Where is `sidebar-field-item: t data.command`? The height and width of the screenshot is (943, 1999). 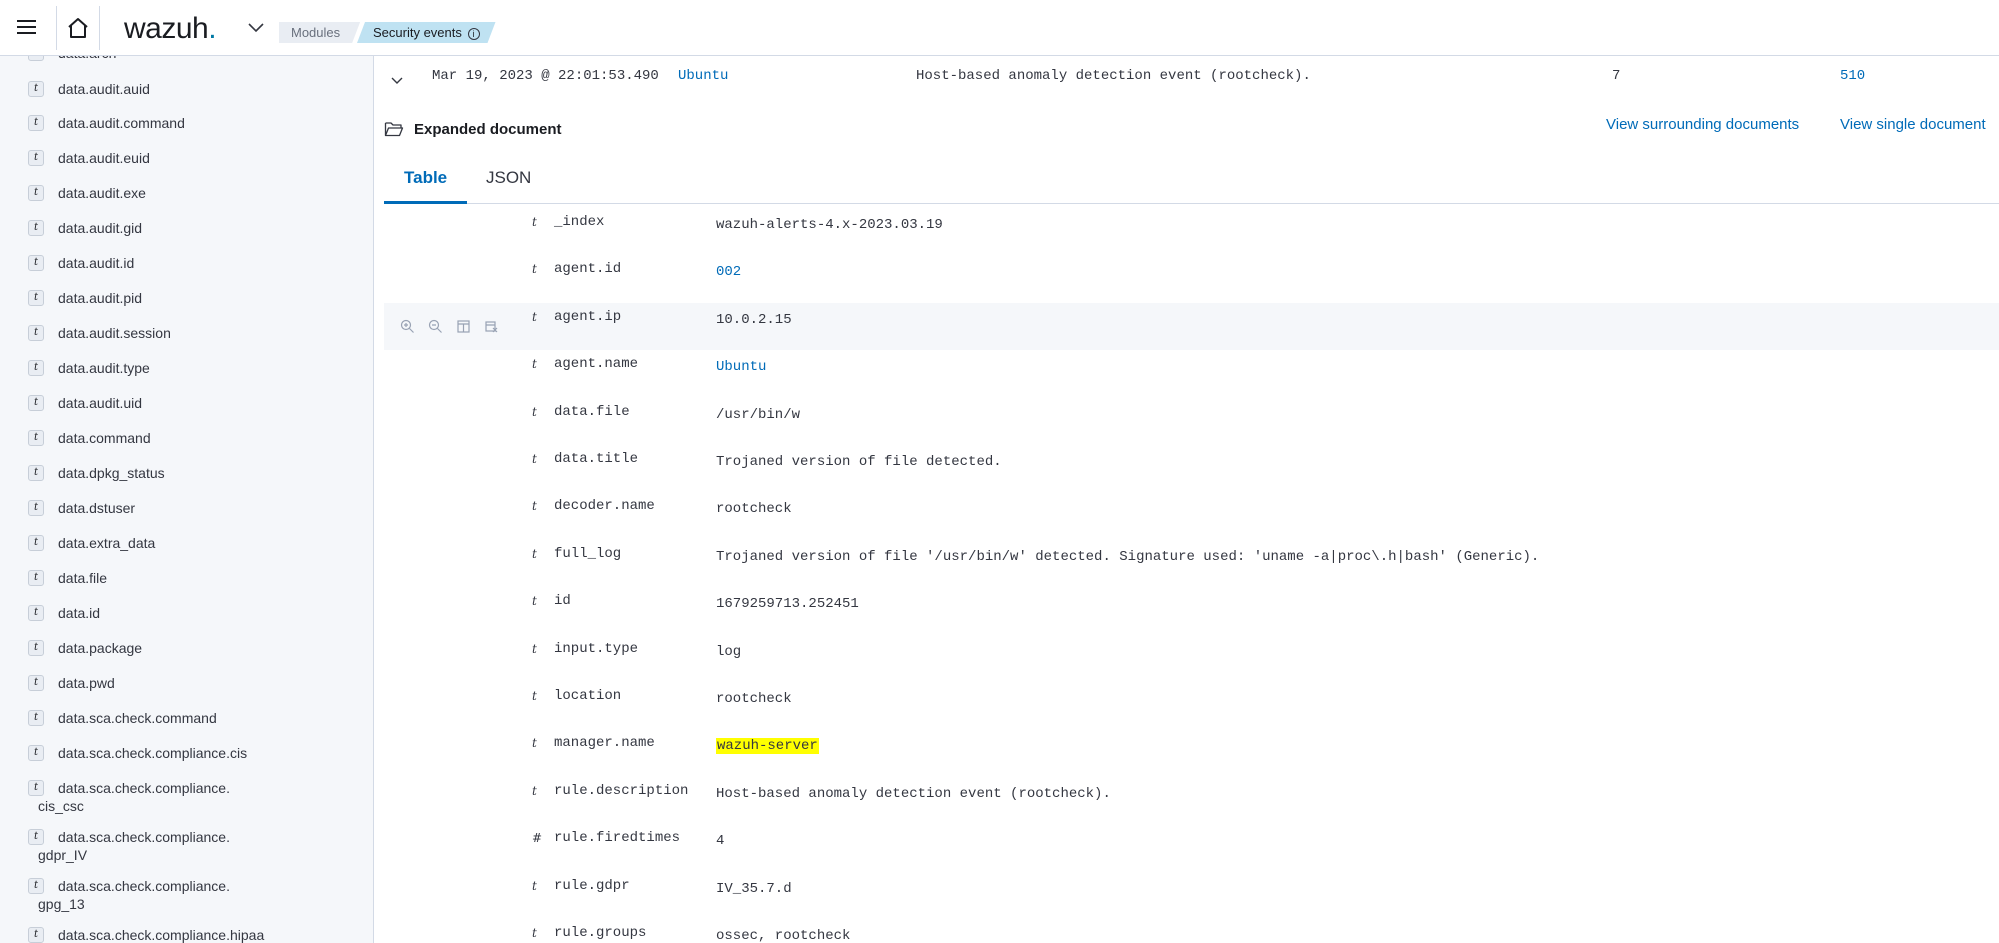 sidebar-field-item: t data.command is located at coordinates (143, 438).